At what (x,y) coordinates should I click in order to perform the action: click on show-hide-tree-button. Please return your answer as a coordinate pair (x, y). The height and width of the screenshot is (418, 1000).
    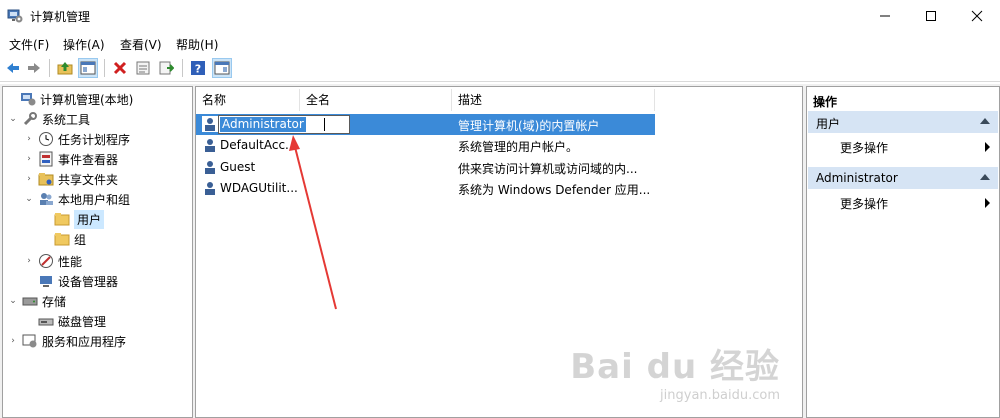
    Looking at the image, I should click on (88, 68).